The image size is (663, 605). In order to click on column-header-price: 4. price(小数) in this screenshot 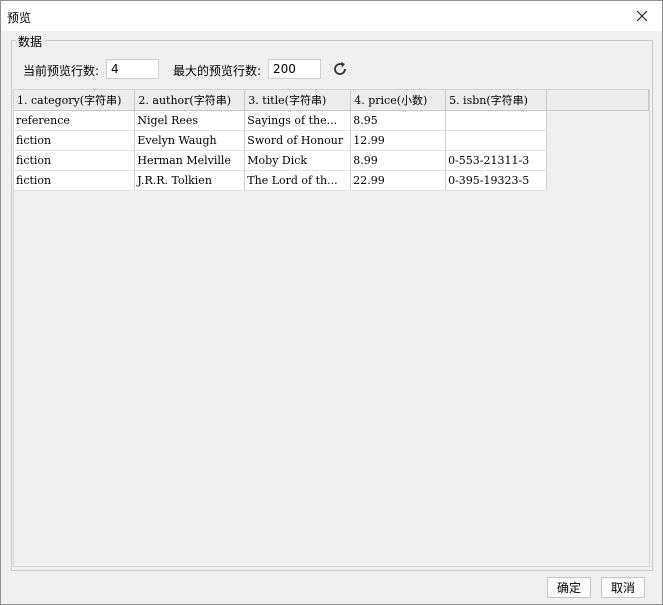, I will do `click(398, 100)`.